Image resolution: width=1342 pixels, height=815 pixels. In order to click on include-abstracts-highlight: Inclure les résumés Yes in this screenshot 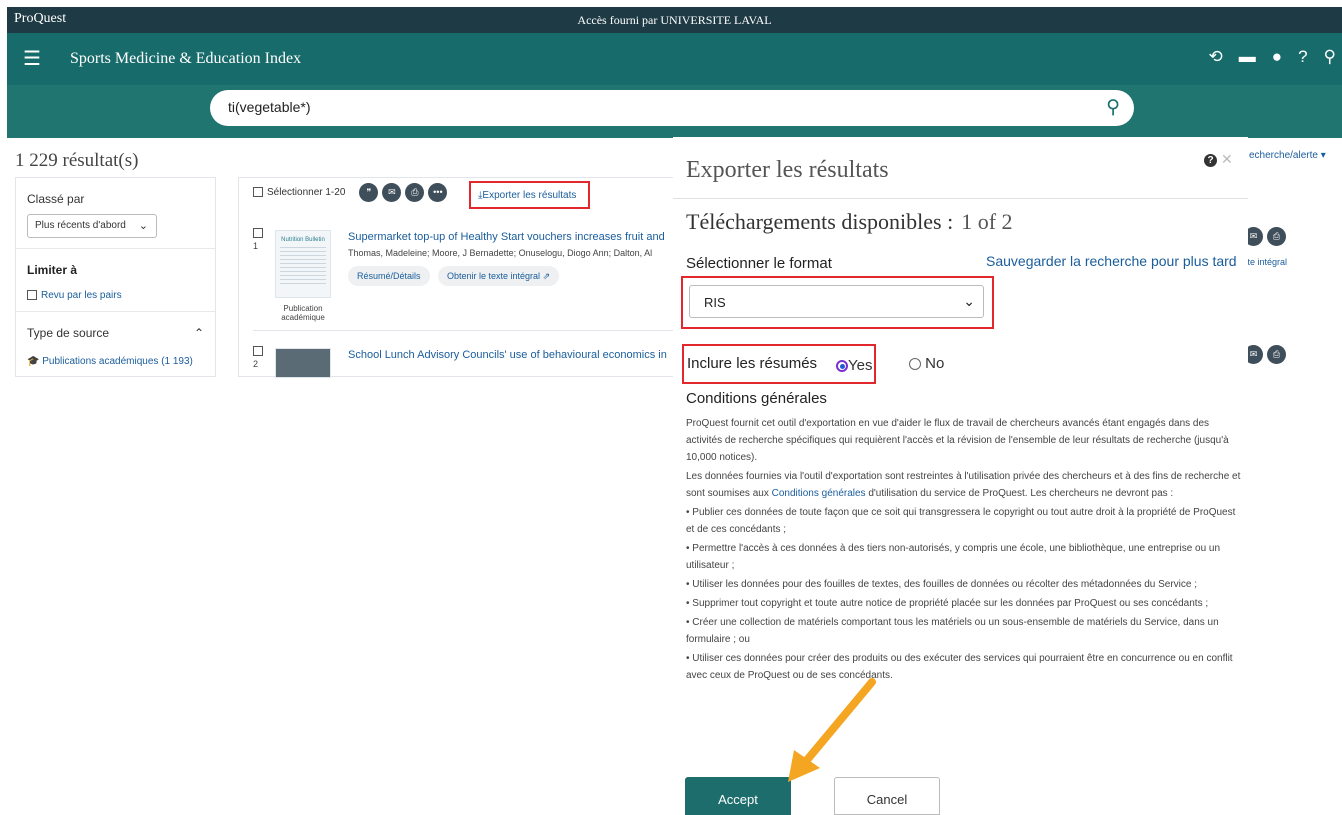, I will do `click(779, 364)`.